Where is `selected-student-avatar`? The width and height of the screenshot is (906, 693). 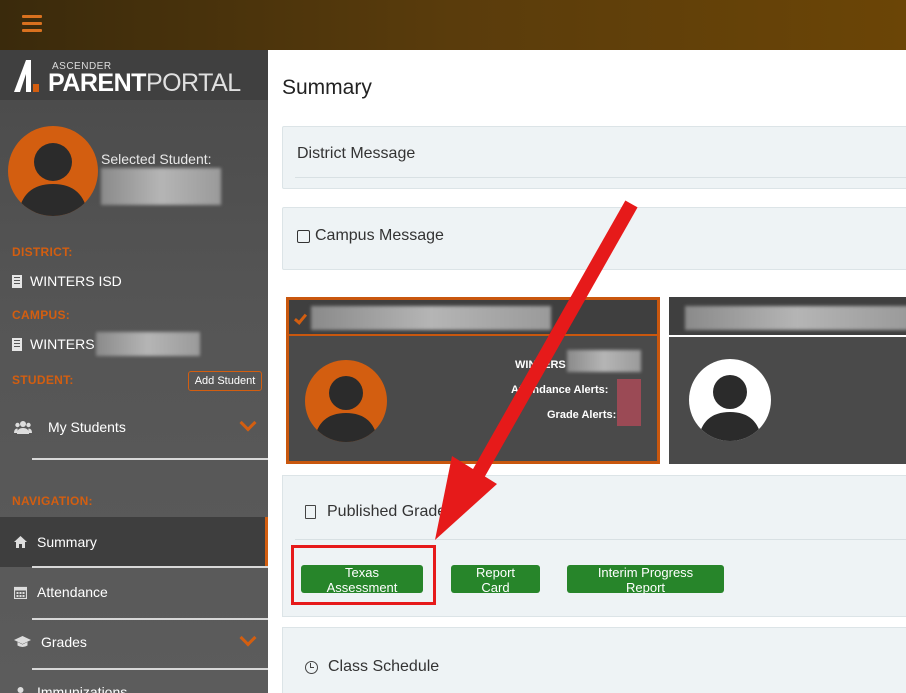 selected-student-avatar is located at coordinates (53, 171).